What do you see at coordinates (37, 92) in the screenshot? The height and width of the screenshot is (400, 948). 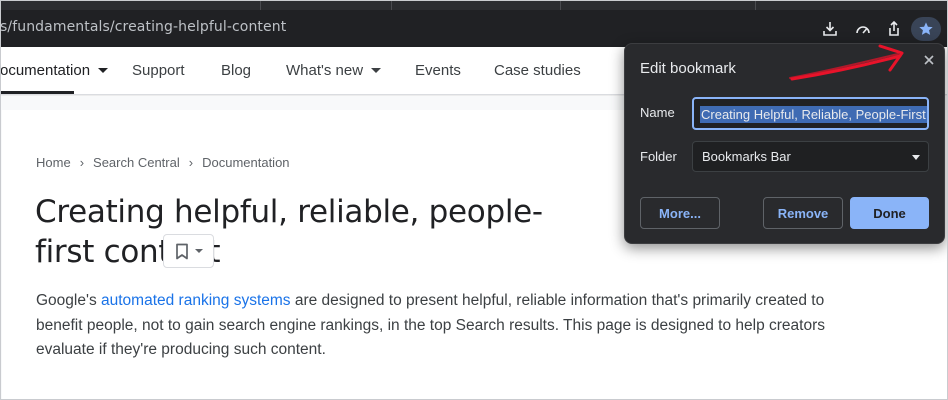 I see `nav-active-indicator` at bounding box center [37, 92].